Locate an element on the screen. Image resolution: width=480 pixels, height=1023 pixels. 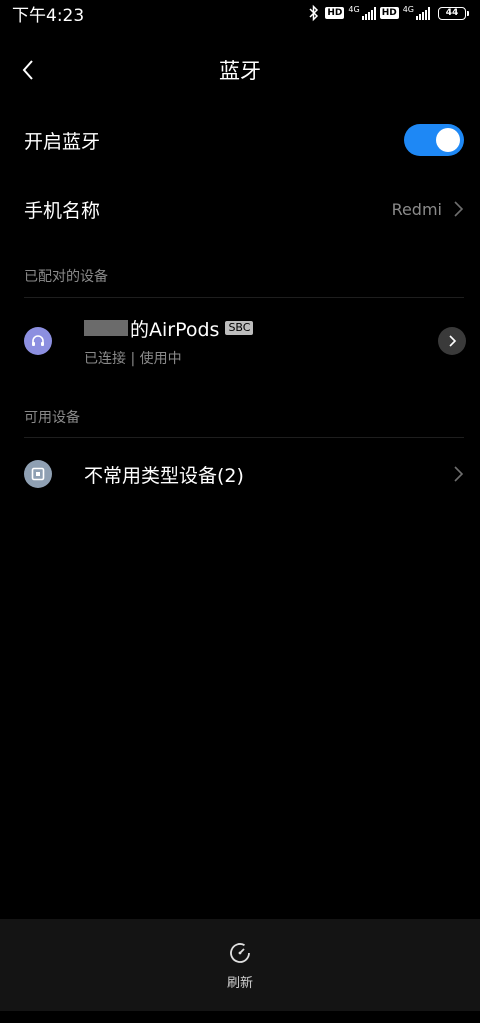
codec-badge: SBC is located at coordinates (239, 328).